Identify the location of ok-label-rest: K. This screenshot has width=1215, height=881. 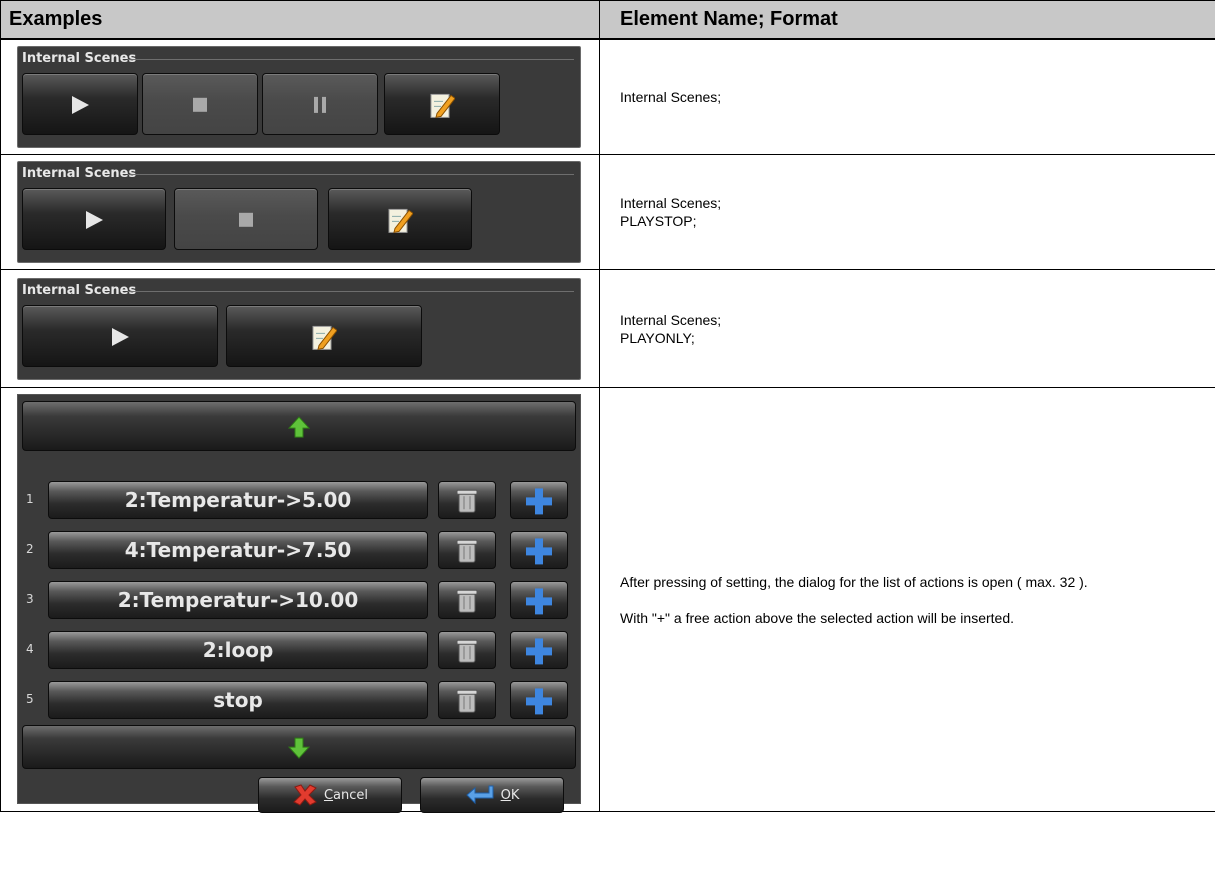
(515, 795).